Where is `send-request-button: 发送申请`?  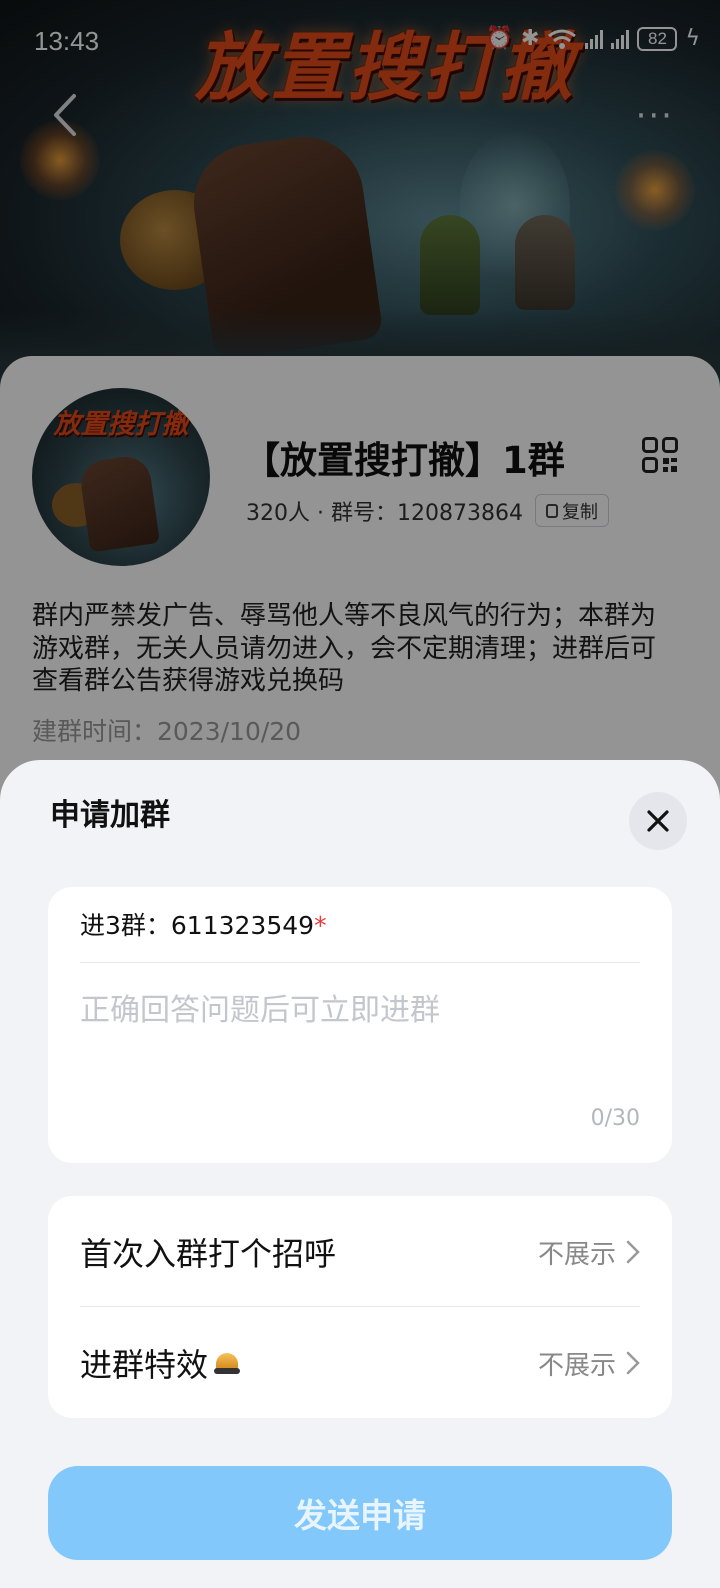
send-request-button: 发送申请 is located at coordinates (360, 1513).